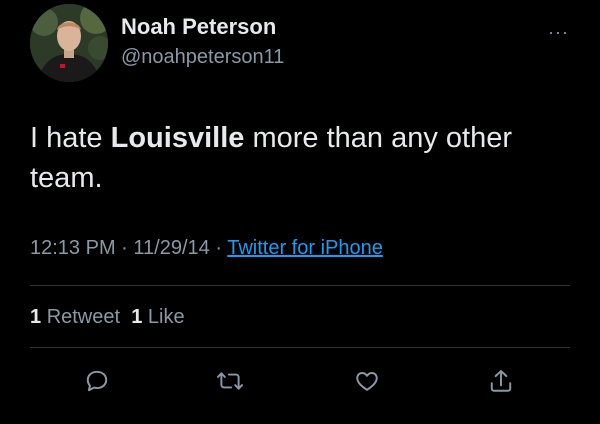  Describe the element at coordinates (171, 248) in the screenshot. I see `tweet-date: 11/29/14` at that location.